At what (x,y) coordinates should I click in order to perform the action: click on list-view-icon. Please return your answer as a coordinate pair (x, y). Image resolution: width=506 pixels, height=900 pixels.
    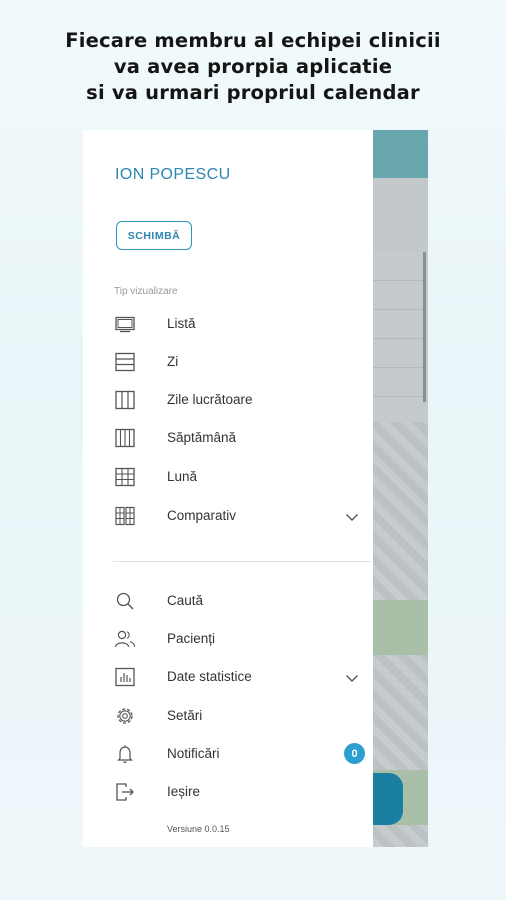
    Looking at the image, I should click on (125, 324).